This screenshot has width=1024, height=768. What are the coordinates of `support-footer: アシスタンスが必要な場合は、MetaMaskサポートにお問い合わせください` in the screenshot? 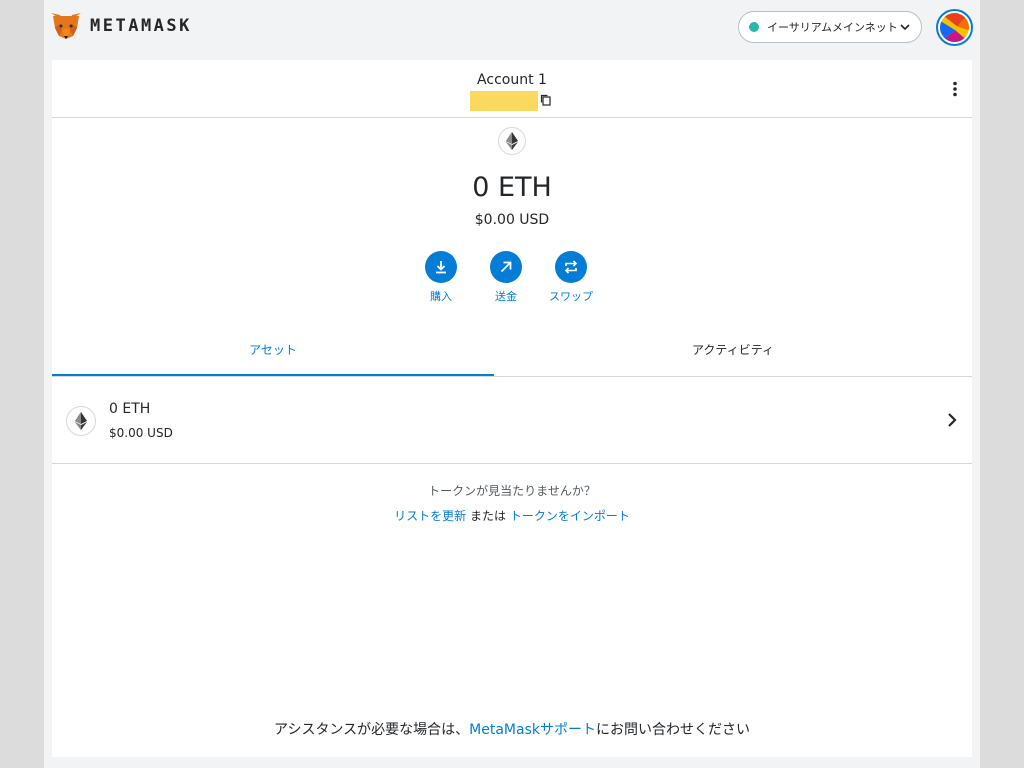 It's located at (512, 729).